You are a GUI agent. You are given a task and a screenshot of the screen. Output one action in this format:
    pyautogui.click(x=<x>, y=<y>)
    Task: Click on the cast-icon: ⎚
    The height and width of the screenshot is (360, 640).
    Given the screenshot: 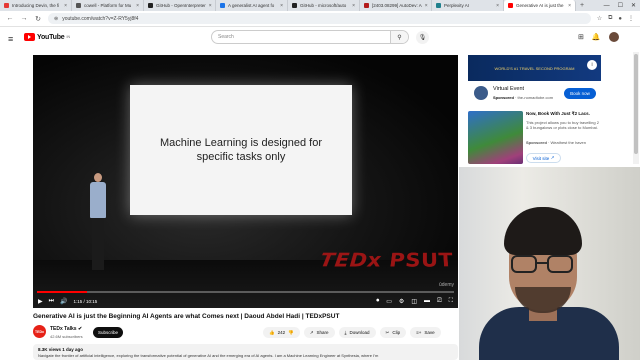 What is the action you would take?
    pyautogui.click(x=439, y=301)
    